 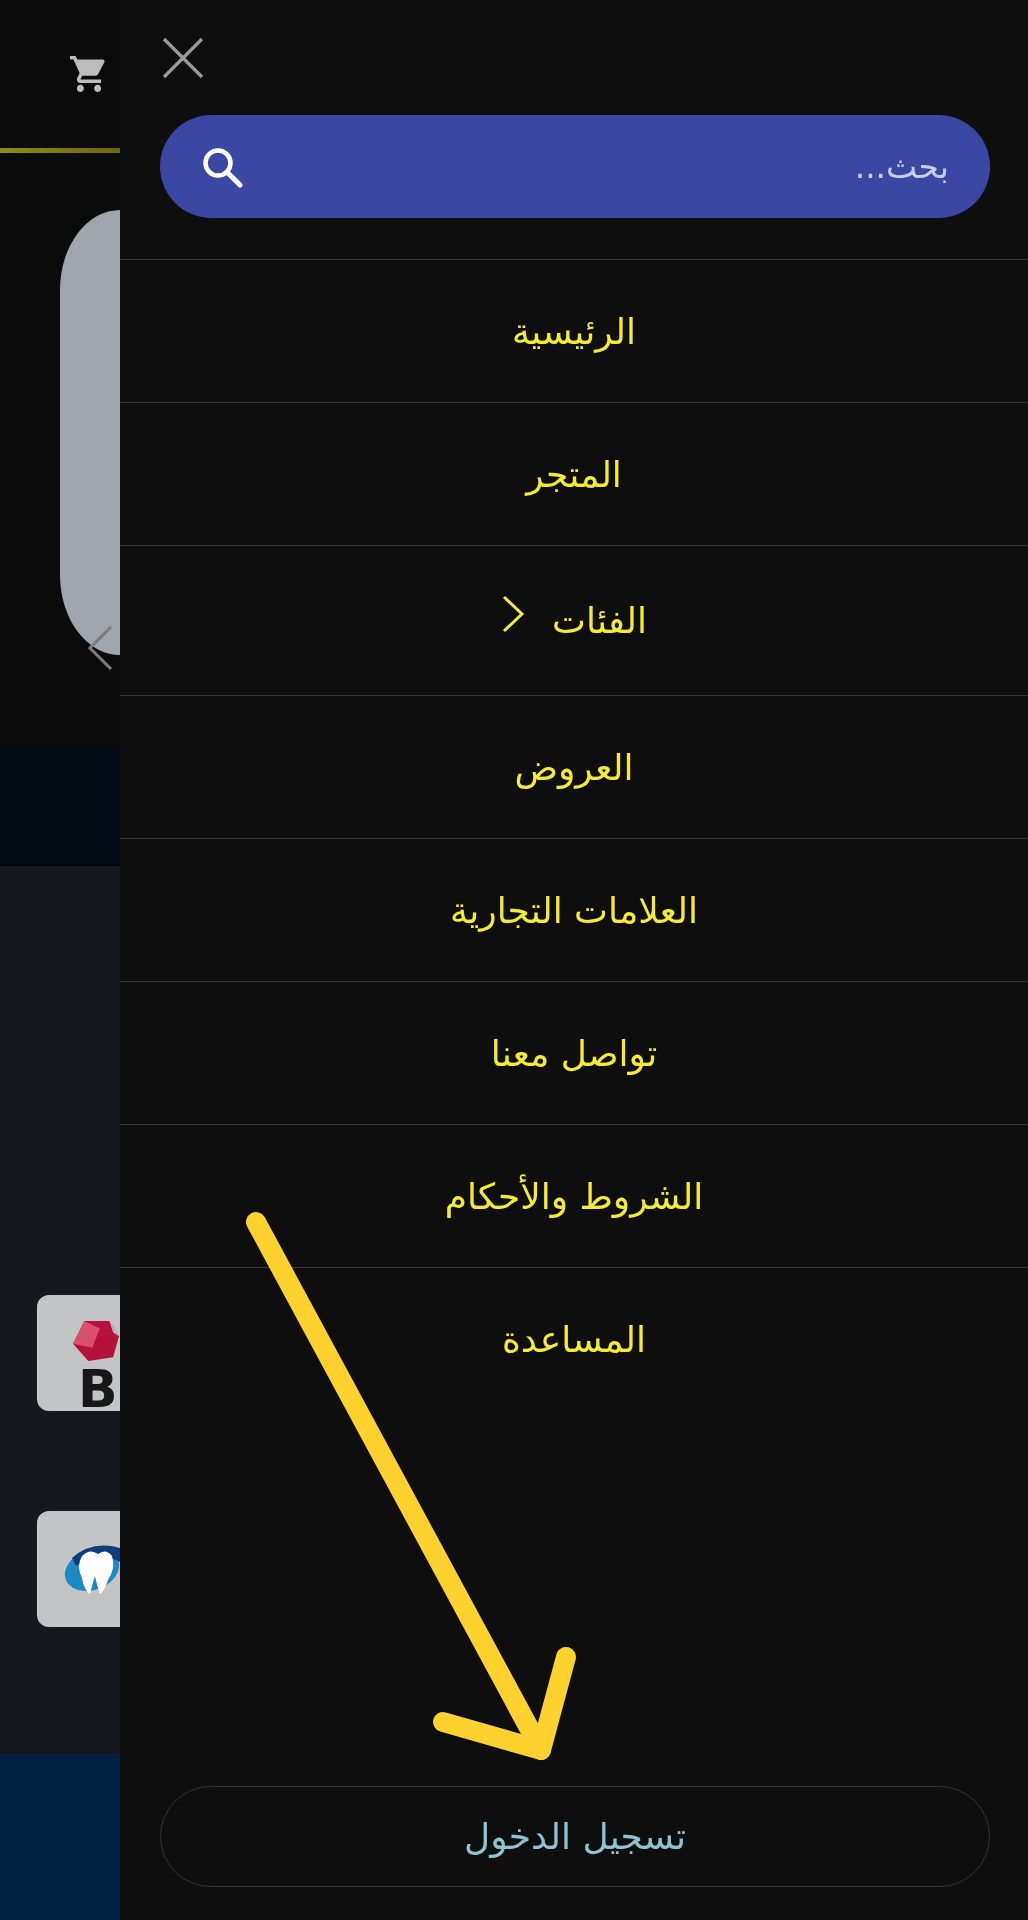 What do you see at coordinates (574, 621) in the screenshot?
I see `menu-item: الفئات` at bounding box center [574, 621].